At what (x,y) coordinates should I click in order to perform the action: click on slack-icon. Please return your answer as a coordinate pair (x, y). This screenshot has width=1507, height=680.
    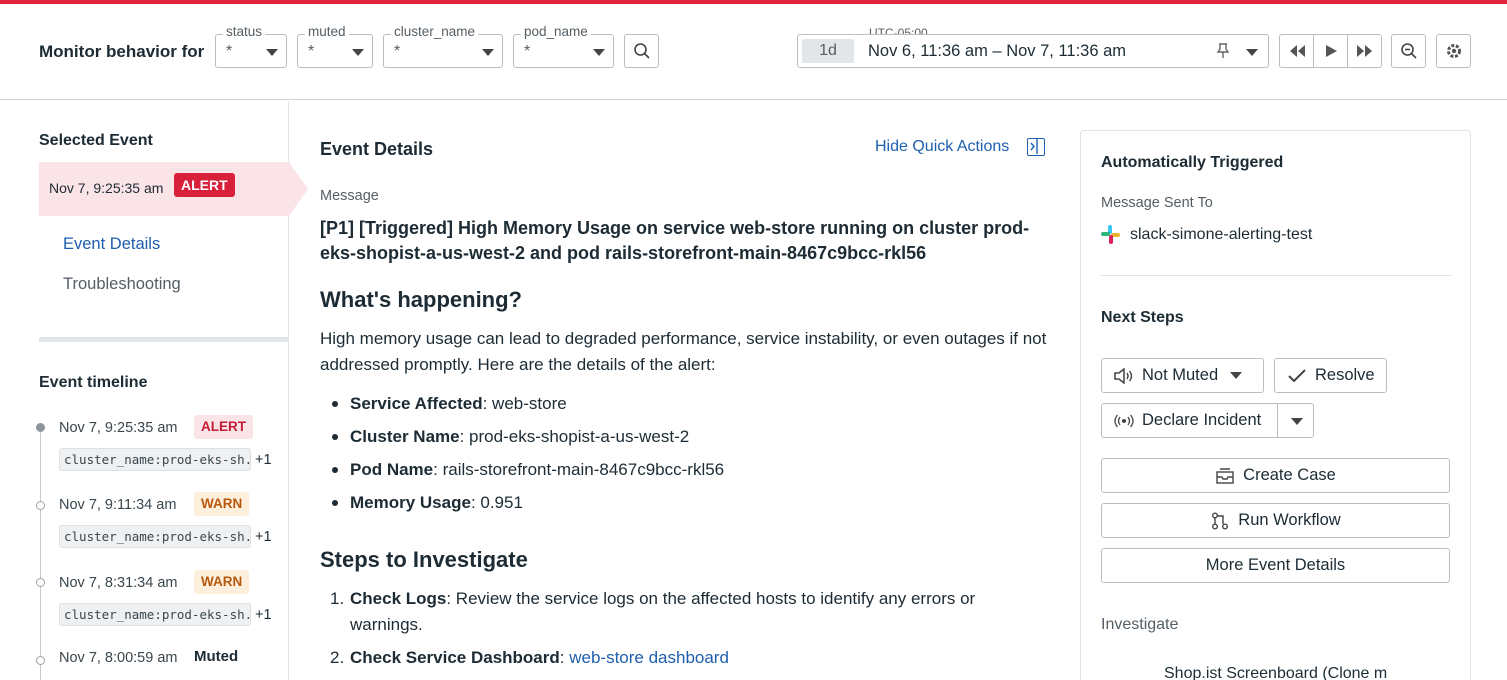
    Looking at the image, I should click on (1110, 234).